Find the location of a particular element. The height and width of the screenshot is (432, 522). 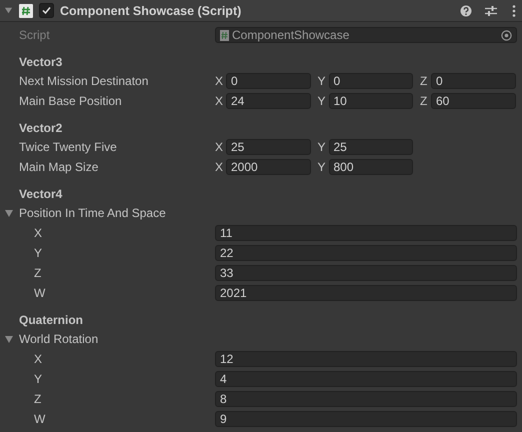

number-field: 24 is located at coordinates (268, 101).